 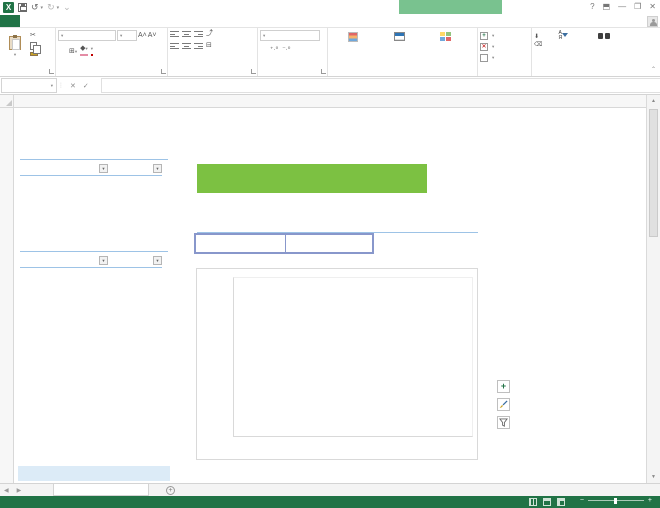 What do you see at coordinates (538, 36) in the screenshot?
I see `fill-icon: ⬇` at bounding box center [538, 36].